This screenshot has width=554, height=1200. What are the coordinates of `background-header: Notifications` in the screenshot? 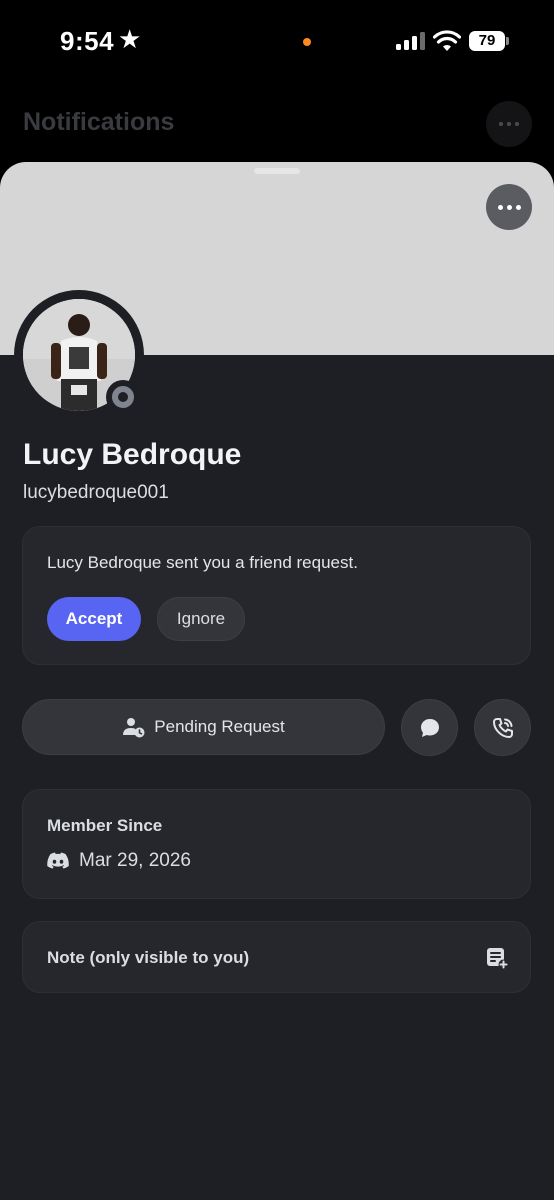 It's located at (277, 124).